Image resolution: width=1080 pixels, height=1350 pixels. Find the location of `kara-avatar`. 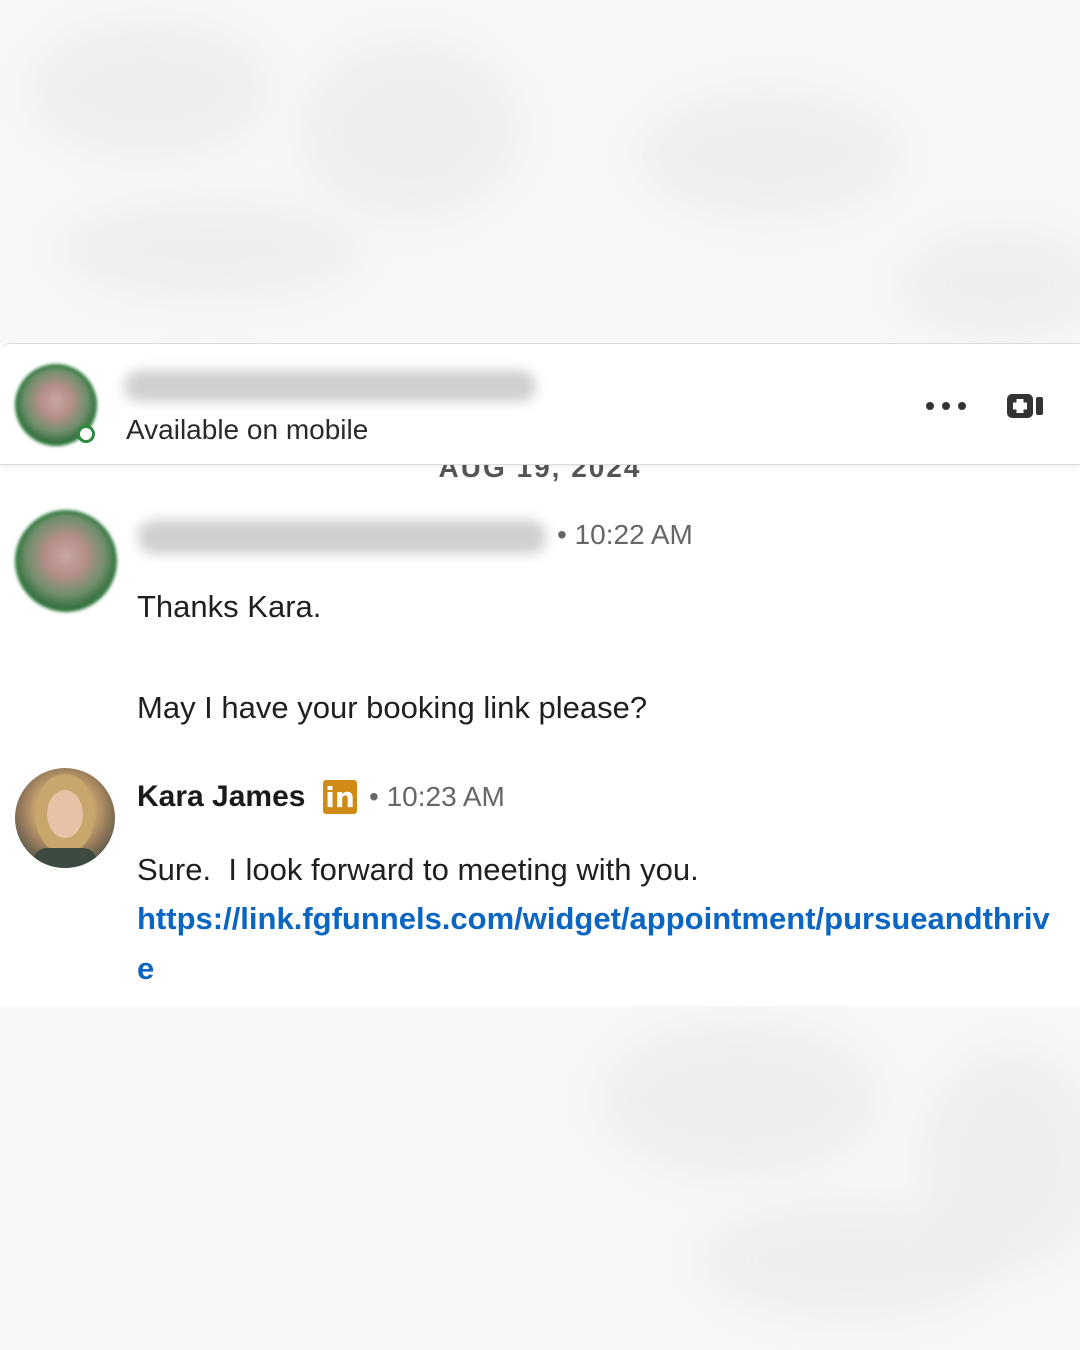

kara-avatar is located at coordinates (65, 818).